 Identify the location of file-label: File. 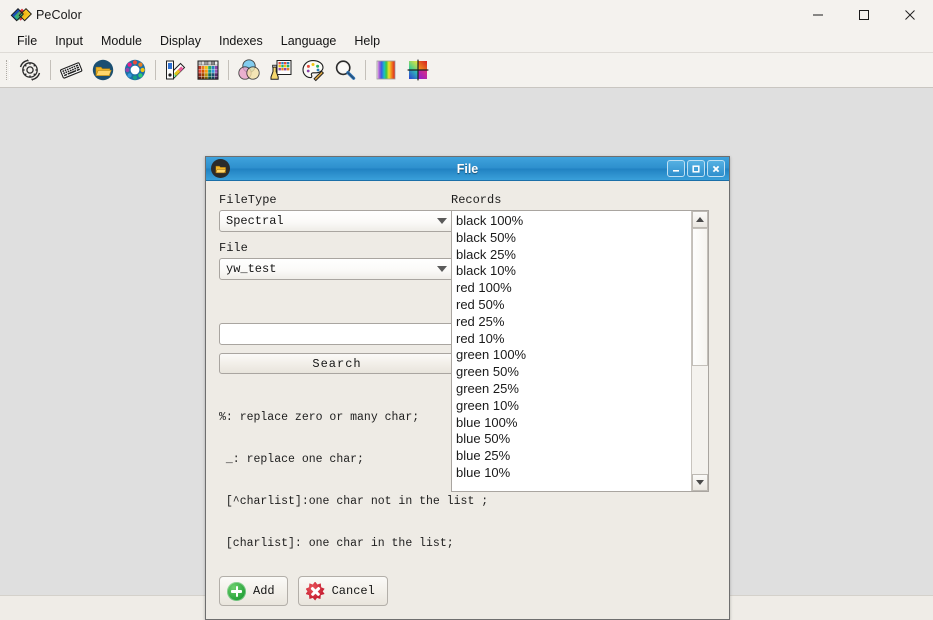
(233, 248).